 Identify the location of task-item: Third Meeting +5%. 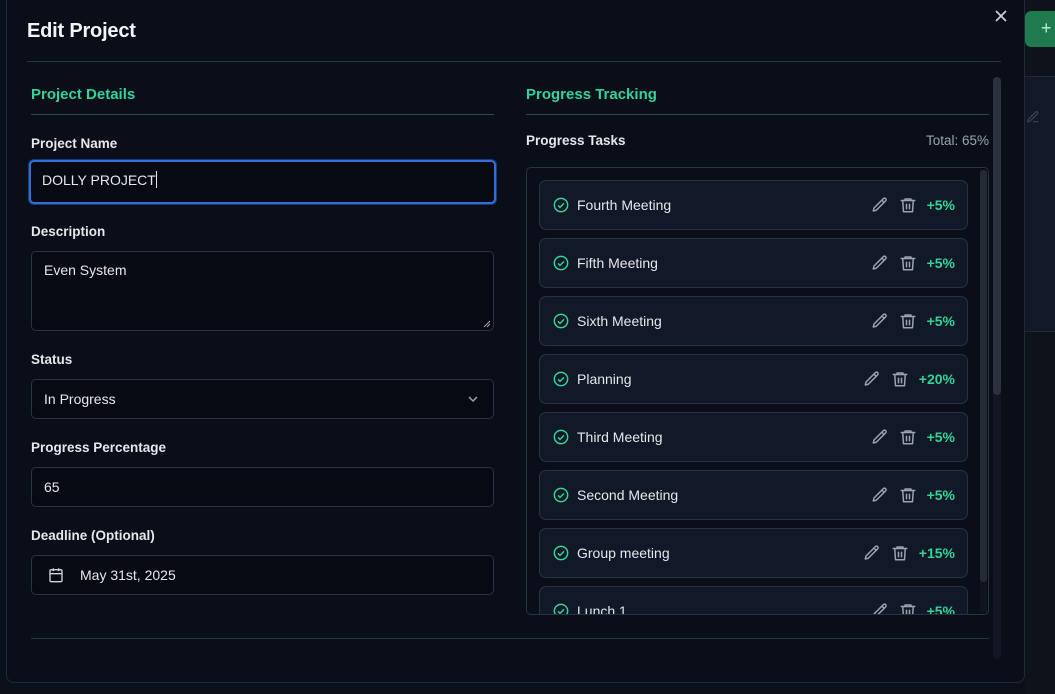
(753, 437).